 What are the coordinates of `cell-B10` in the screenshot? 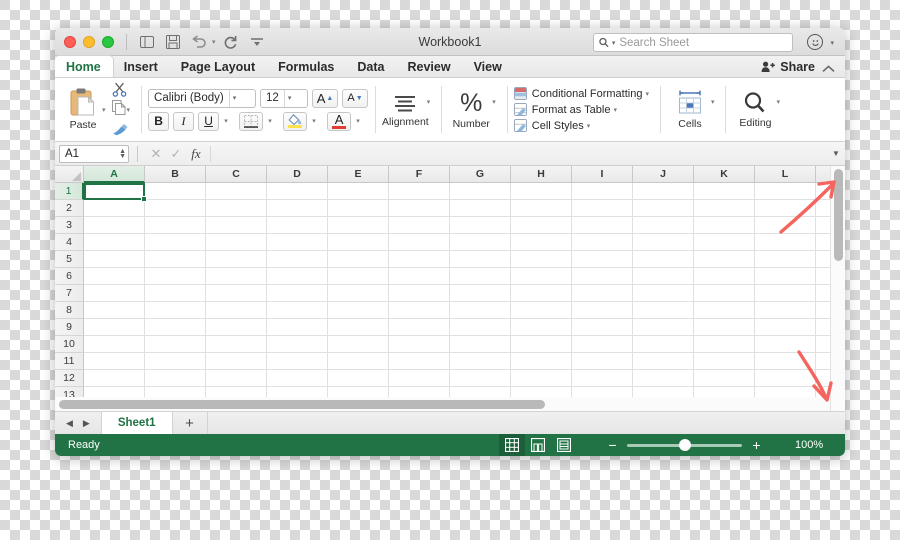 It's located at (175, 344).